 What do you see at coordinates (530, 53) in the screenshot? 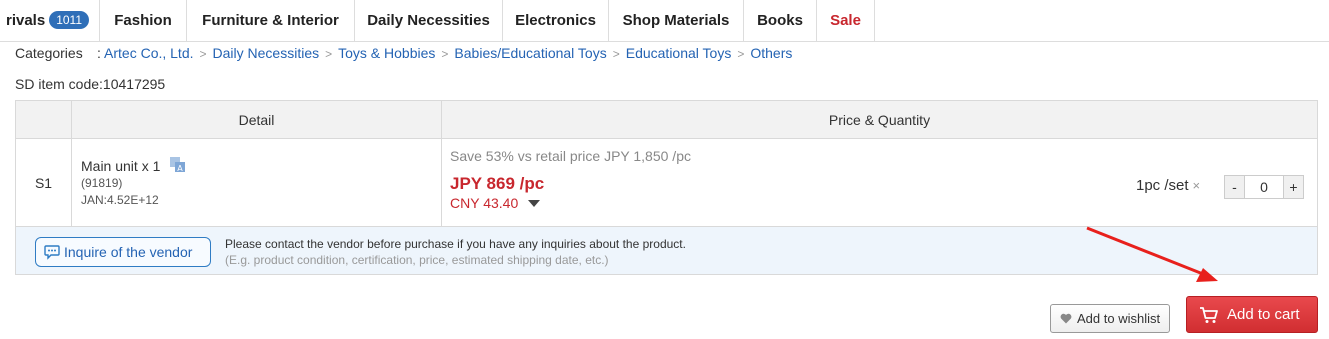
I see `breadcrumb-link-babies-educational-toys: Babies/Educational Toys` at bounding box center [530, 53].